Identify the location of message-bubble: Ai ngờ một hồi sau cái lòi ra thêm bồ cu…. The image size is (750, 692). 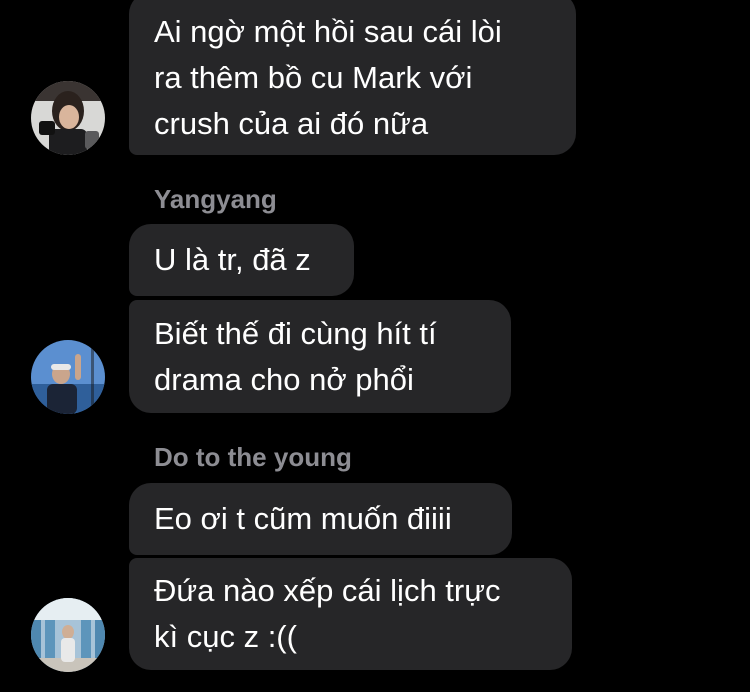
(352, 77).